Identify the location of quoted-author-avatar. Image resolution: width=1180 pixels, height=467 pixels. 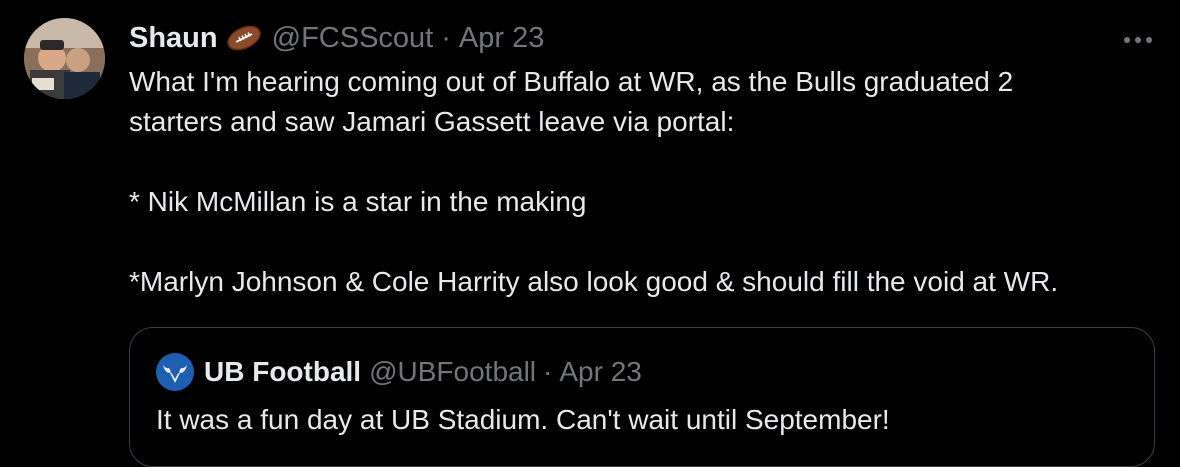
(175, 372).